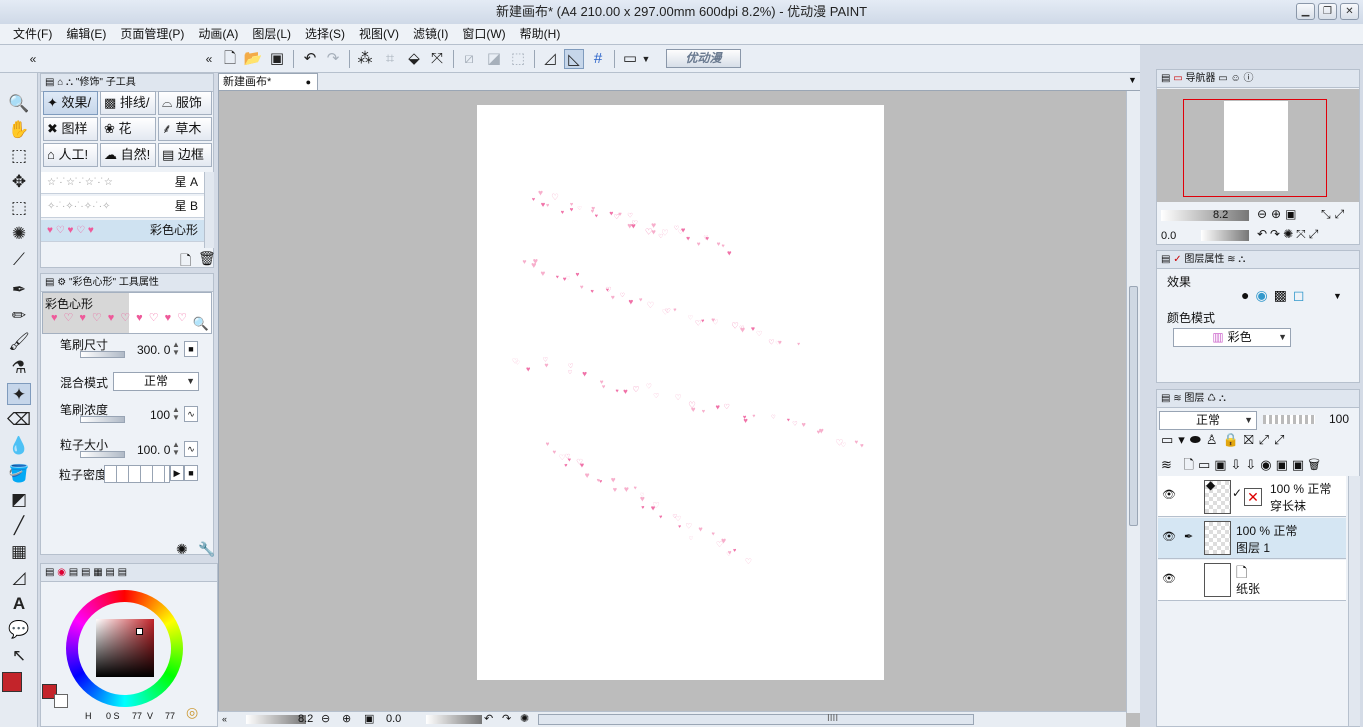 This screenshot has width=1363, height=727. I want to click on fill-tool-icon: 🪣, so click(19, 474).